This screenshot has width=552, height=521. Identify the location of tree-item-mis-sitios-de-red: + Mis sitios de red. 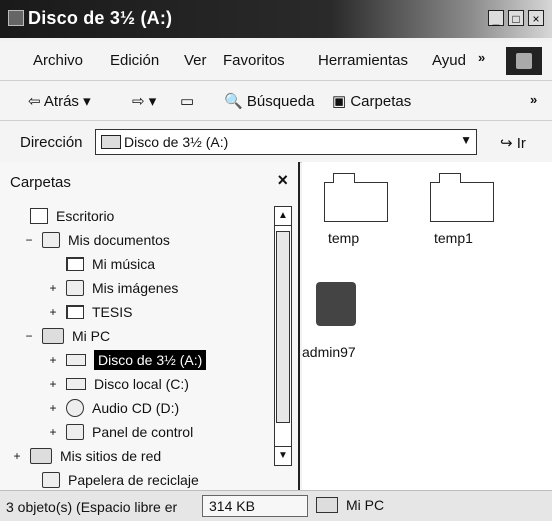
(85, 456).